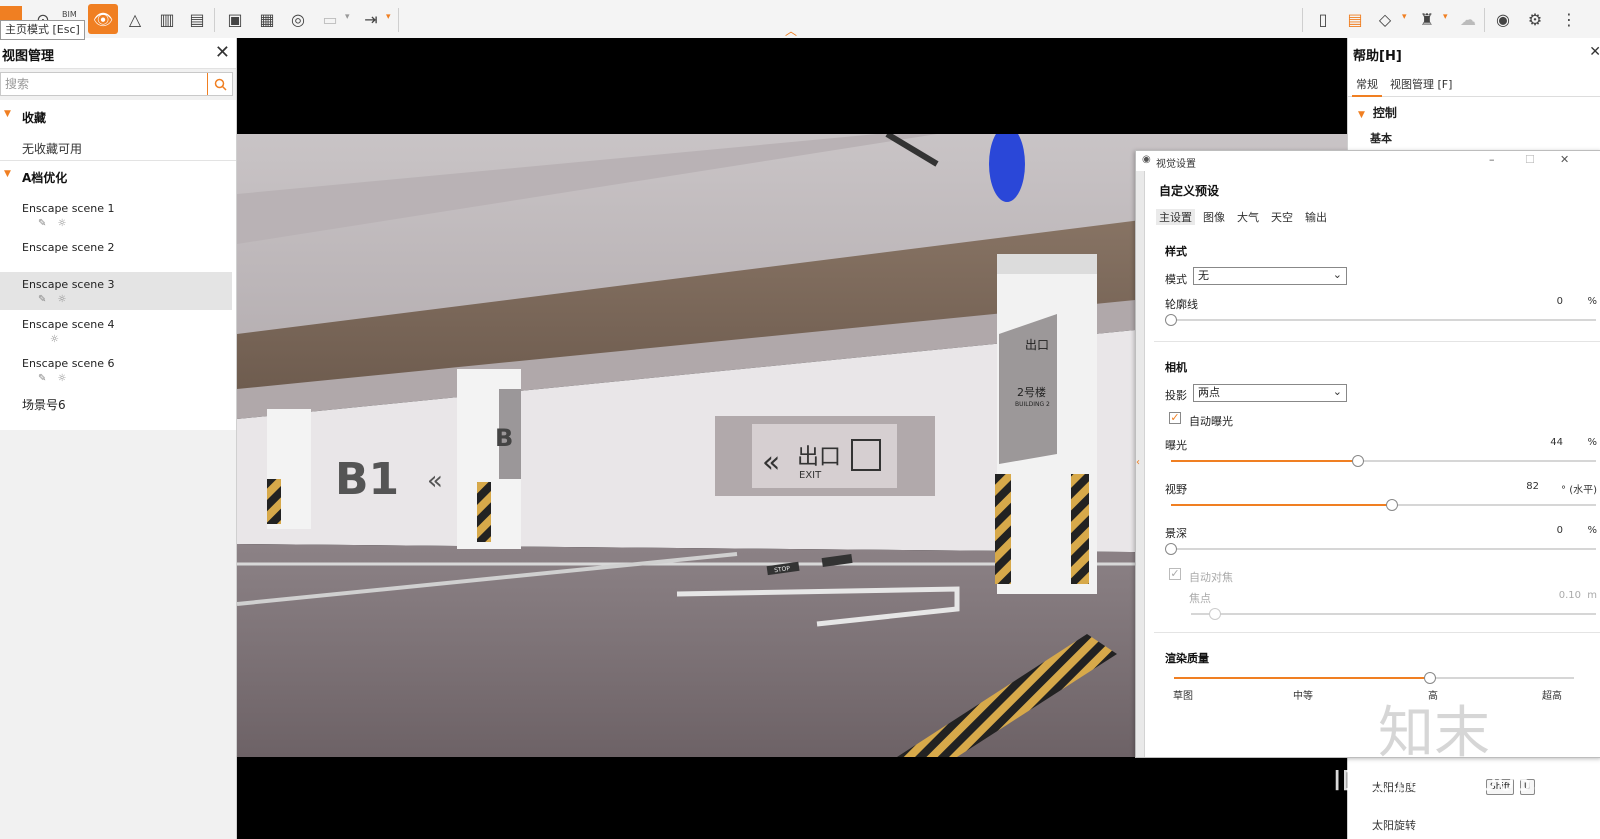  I want to click on screenshot-icon: ▣, so click(235, 19).